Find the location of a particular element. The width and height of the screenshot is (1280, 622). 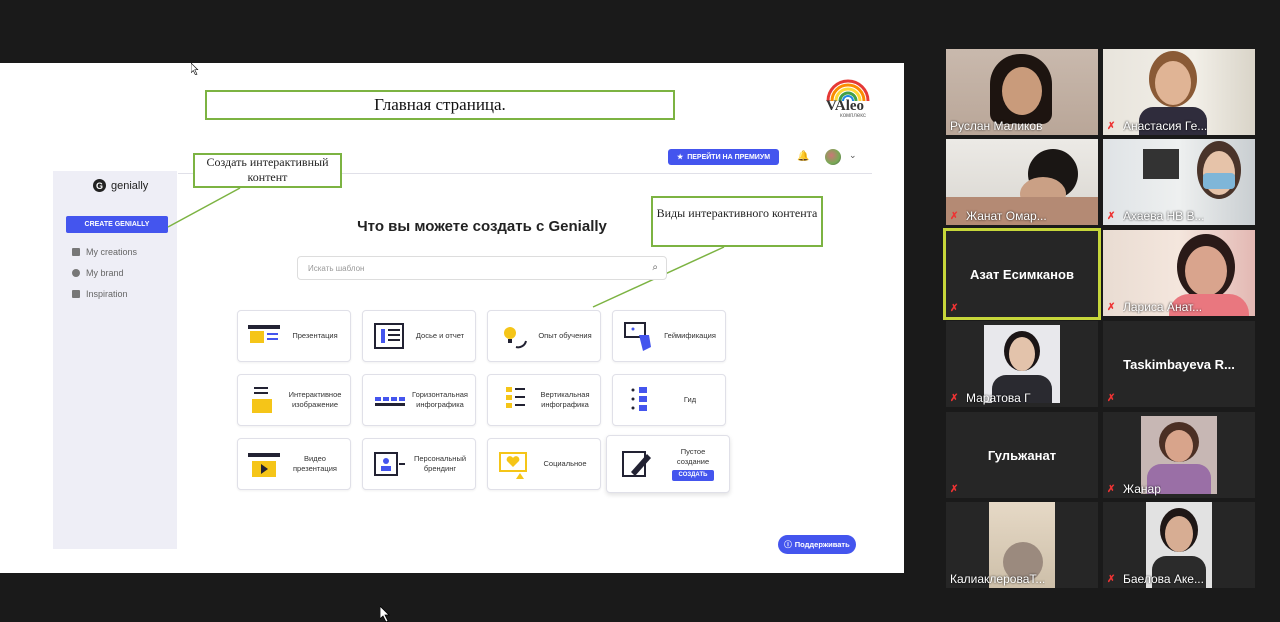

card-vertical-infographic: Вертикальная инфографика is located at coordinates (544, 400).